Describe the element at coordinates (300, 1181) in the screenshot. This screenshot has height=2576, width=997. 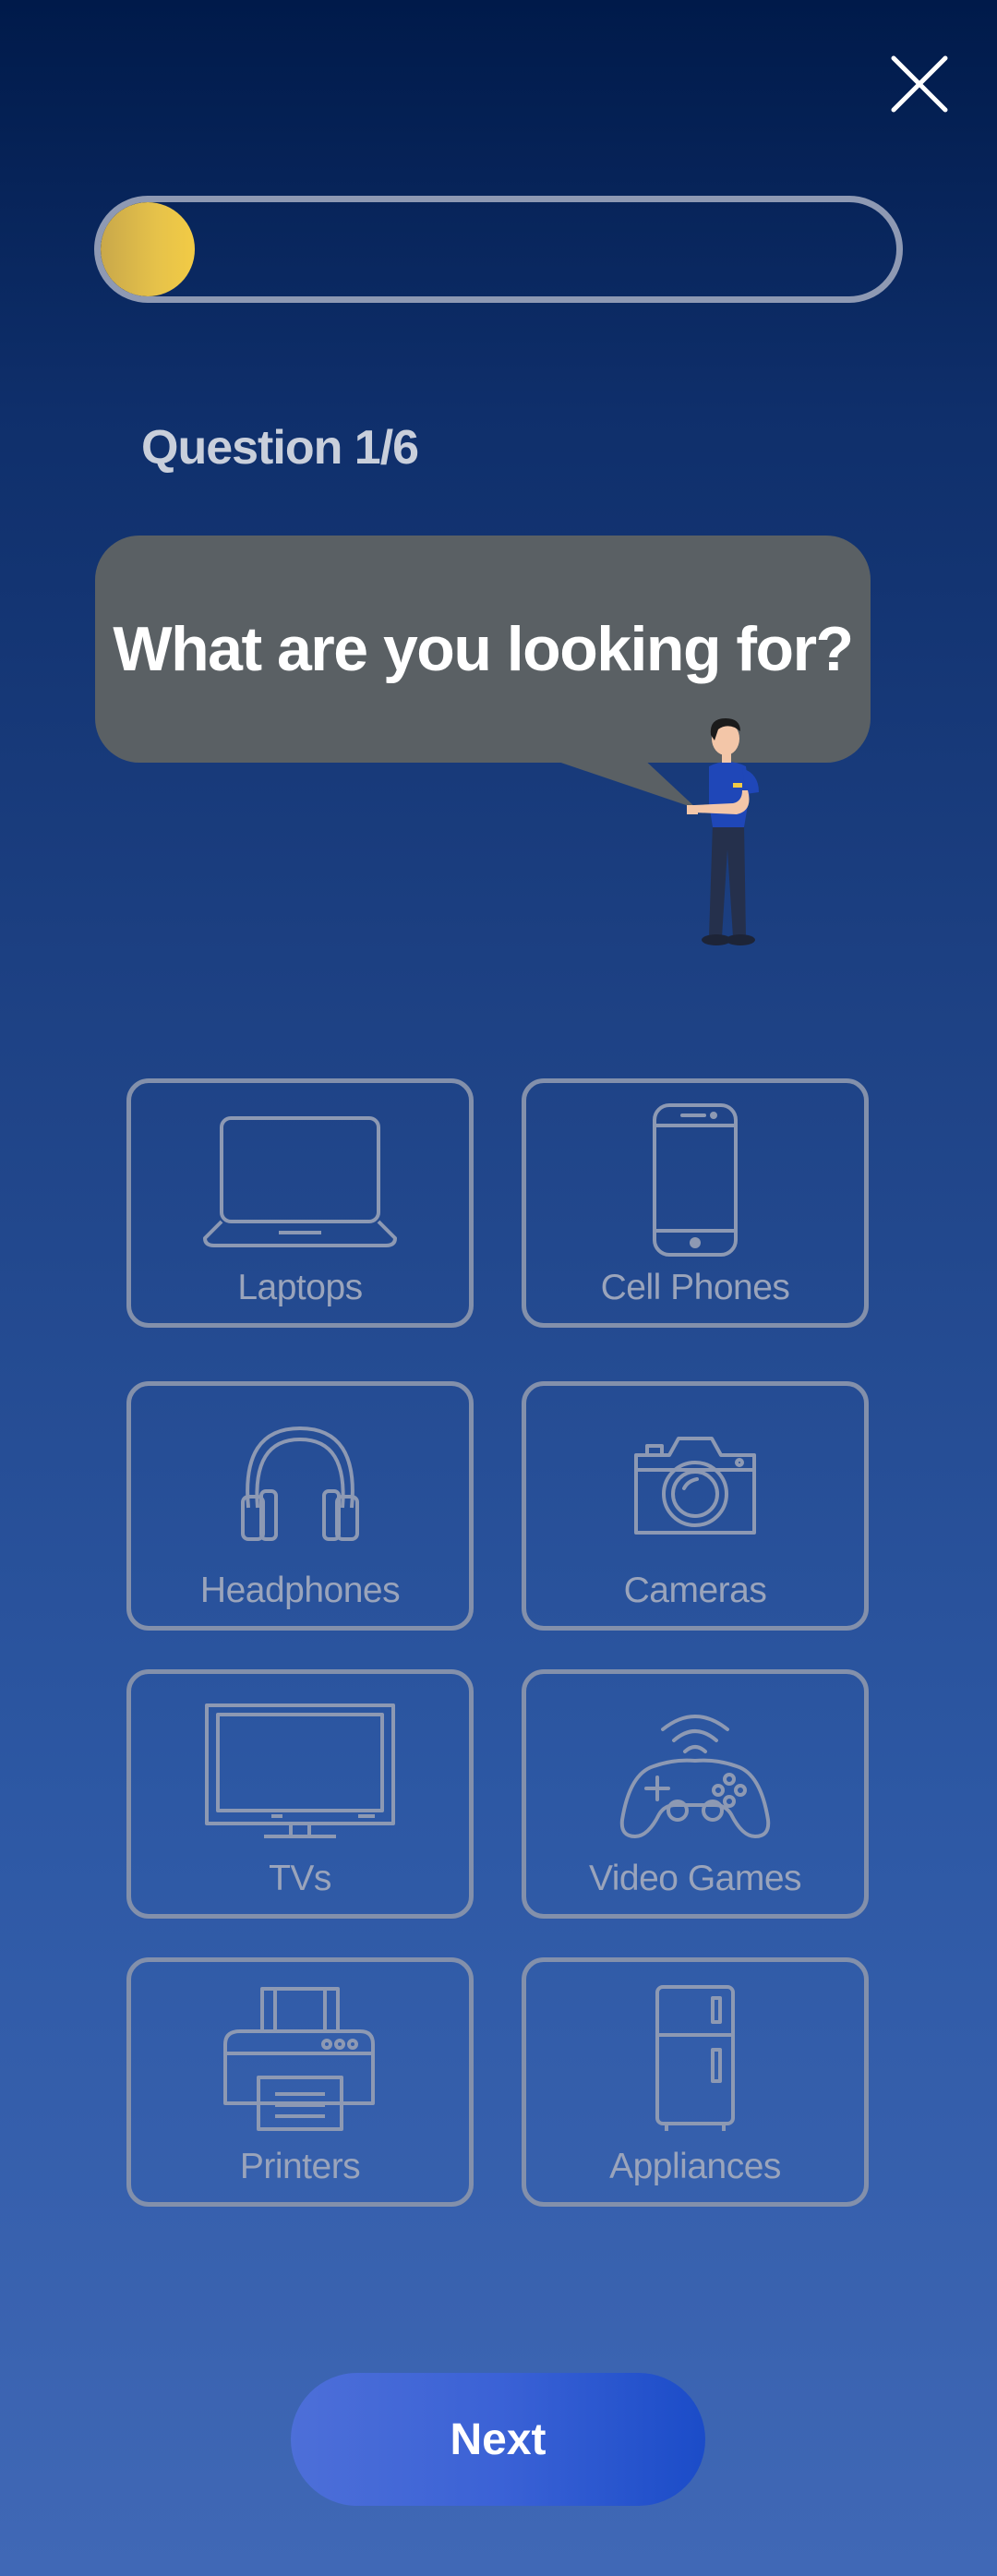
I see `laptop-icon` at that location.